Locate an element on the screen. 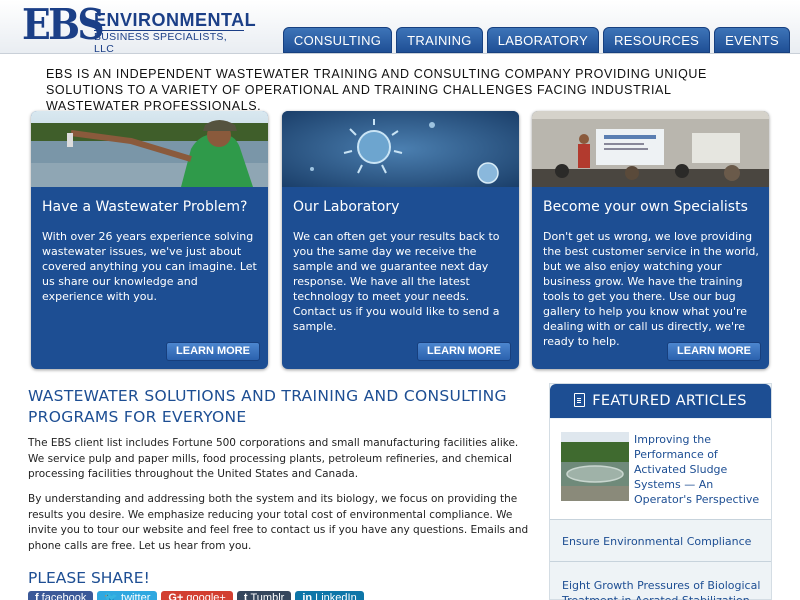 This screenshot has height=600, width=800. nav-resources: RESOURCES is located at coordinates (657, 40).